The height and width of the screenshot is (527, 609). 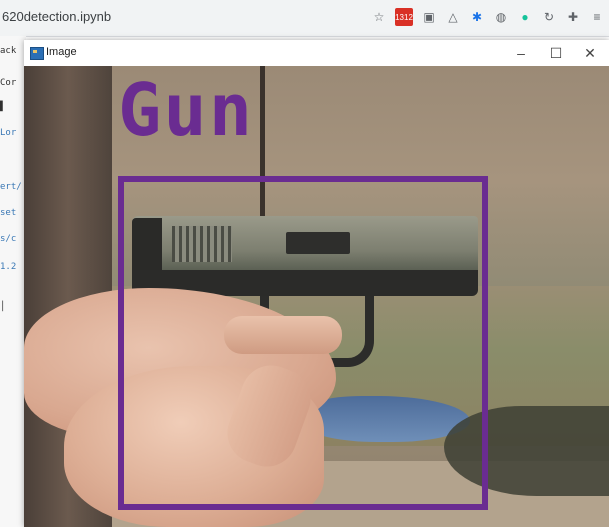 I want to click on star-icon: ☆, so click(x=379, y=17).